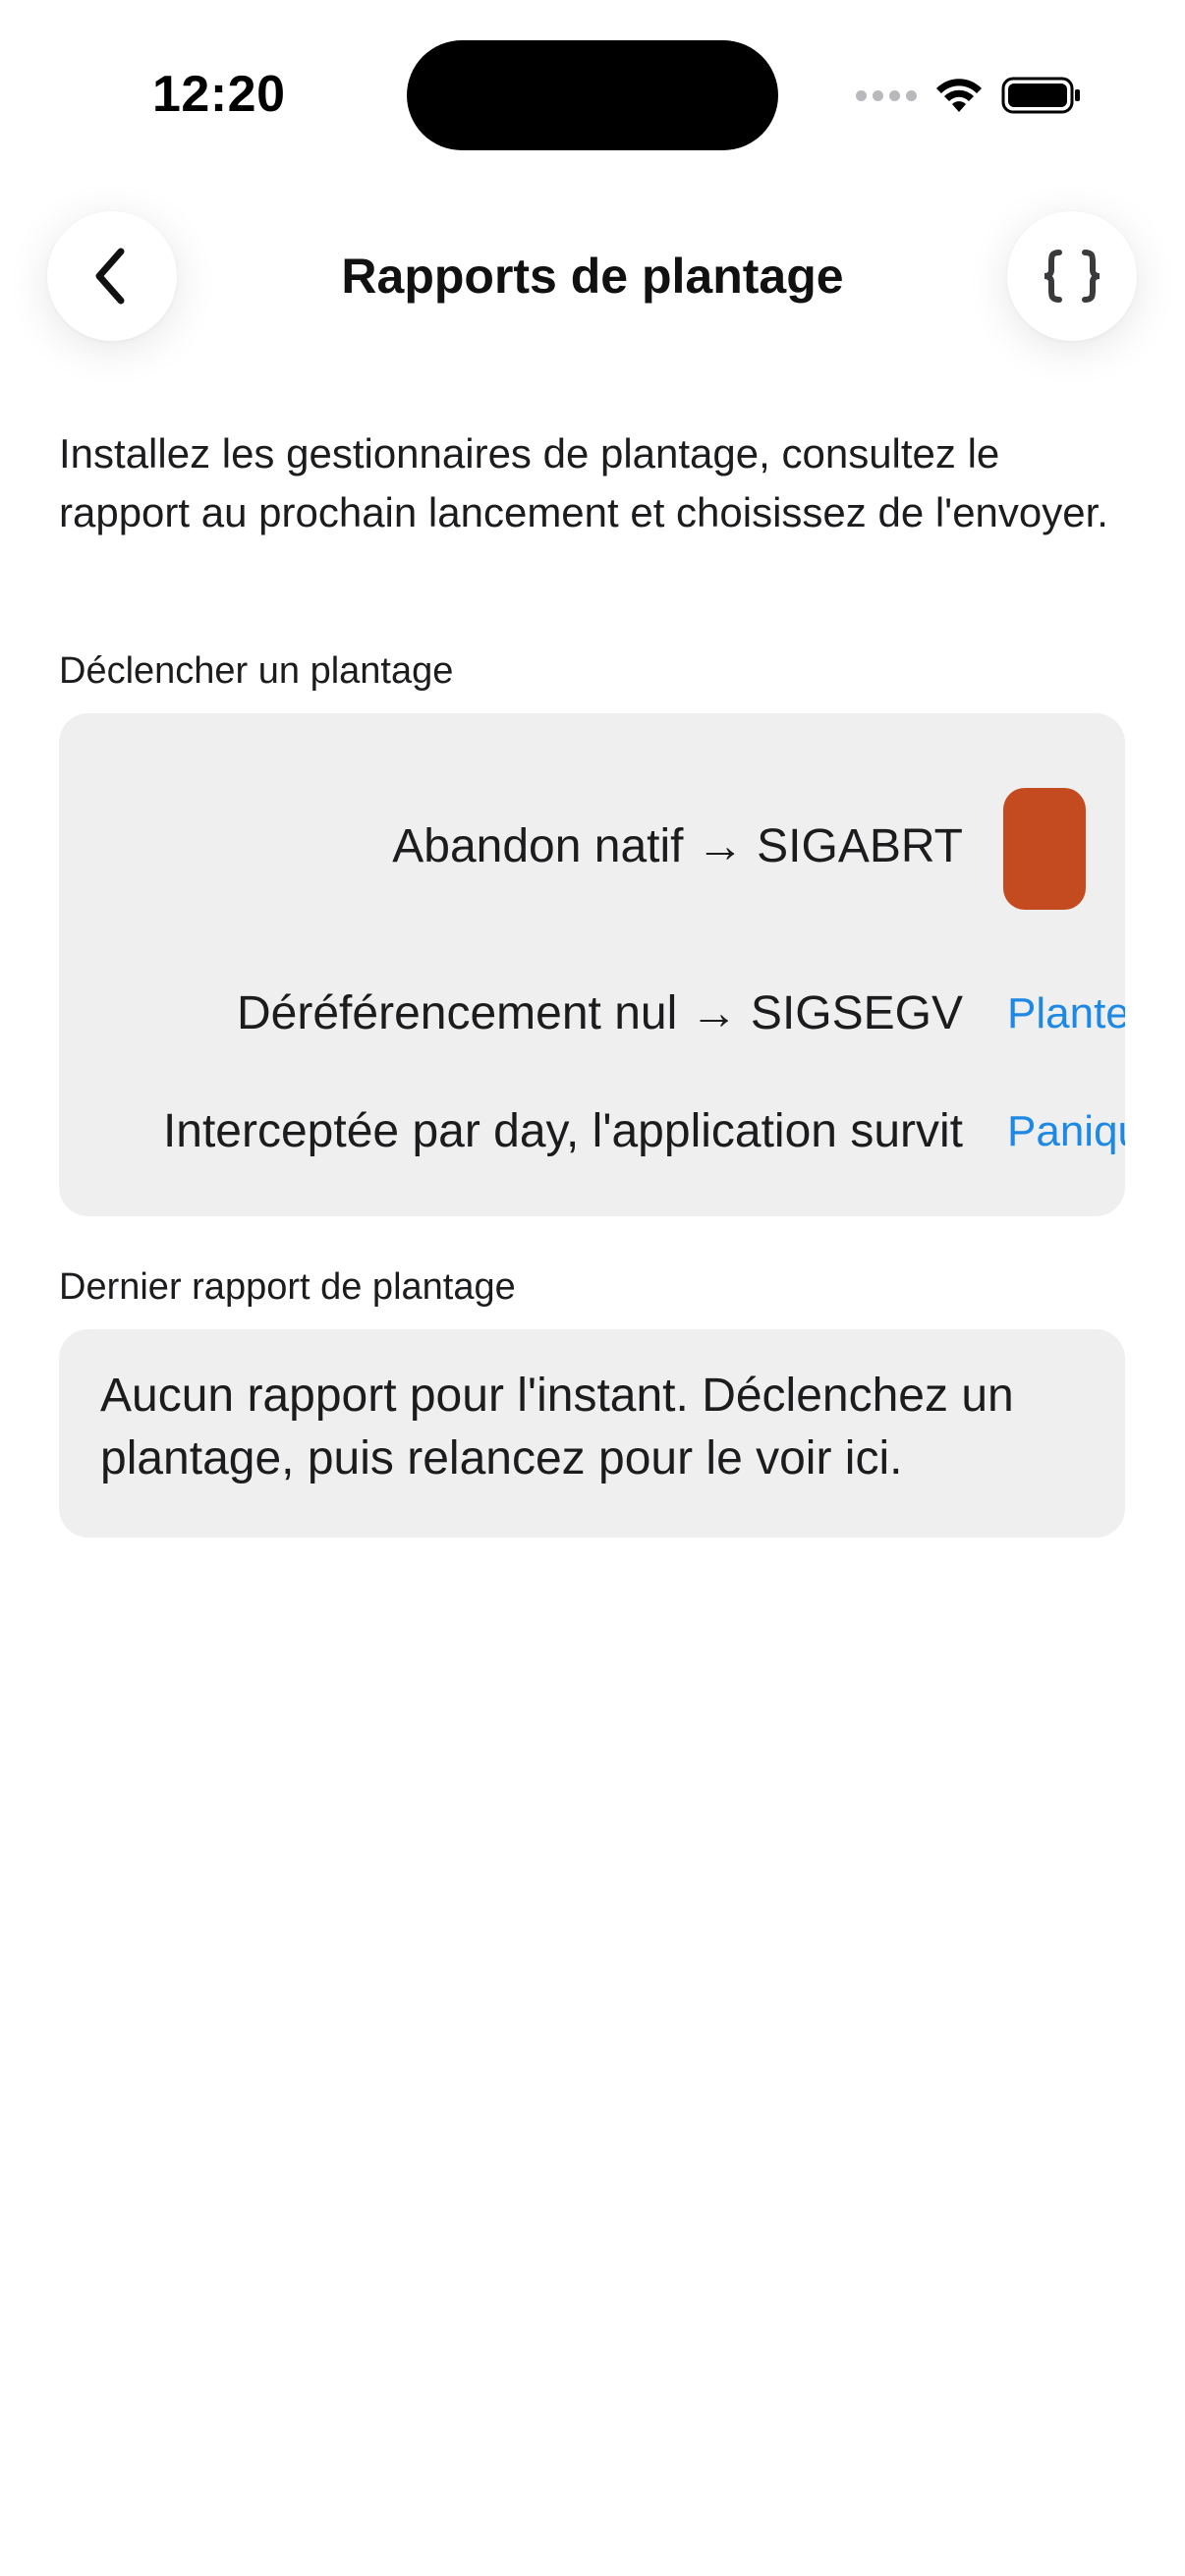  I want to click on crash-row-label: Déréférencement nul → SIGSEGV, so click(600, 1013).